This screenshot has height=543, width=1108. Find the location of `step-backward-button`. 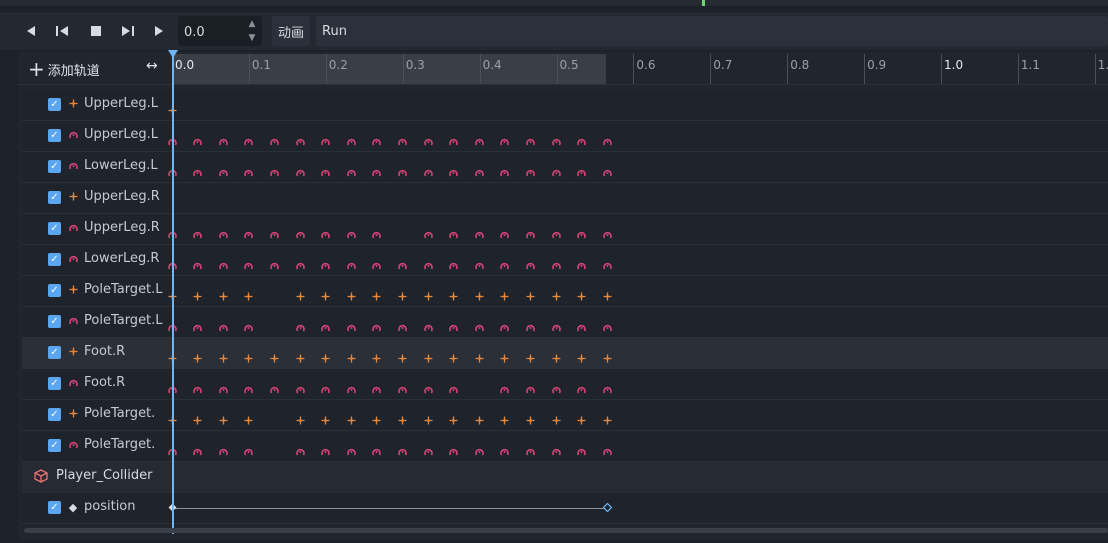

step-backward-button is located at coordinates (63, 31).